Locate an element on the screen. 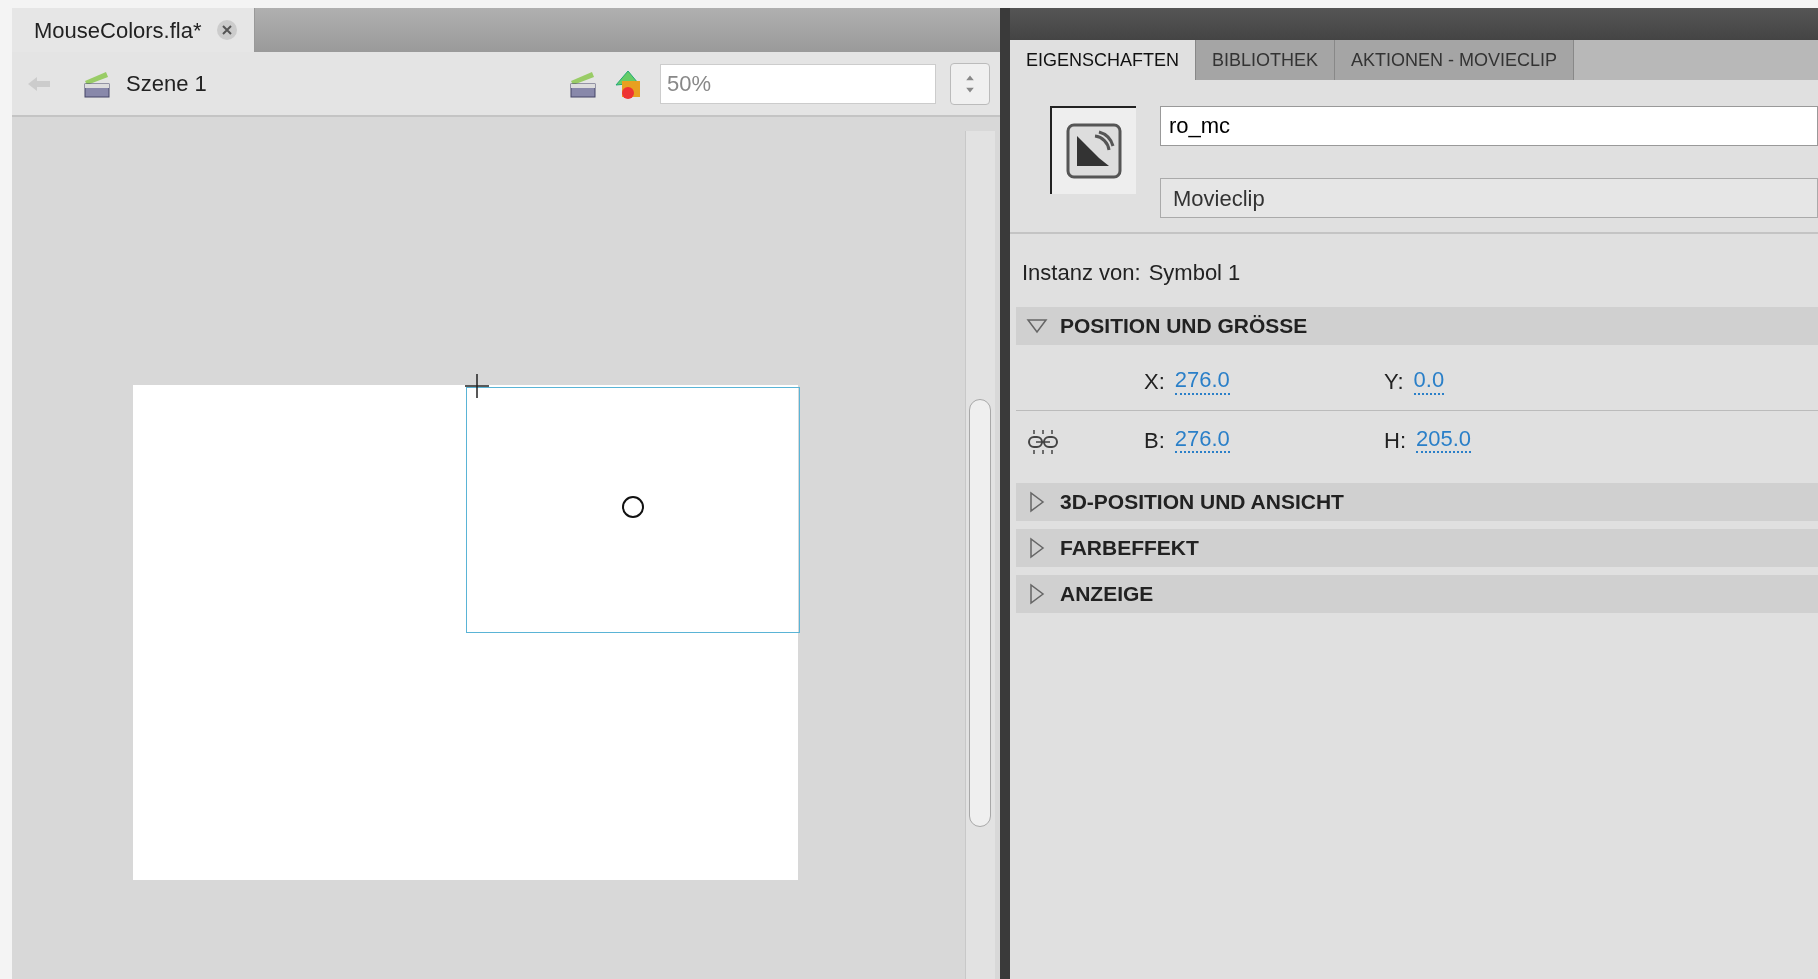 Image resolution: width=1818 pixels, height=979 pixels. section-header: FARBEFFEKT is located at coordinates (1417, 548).